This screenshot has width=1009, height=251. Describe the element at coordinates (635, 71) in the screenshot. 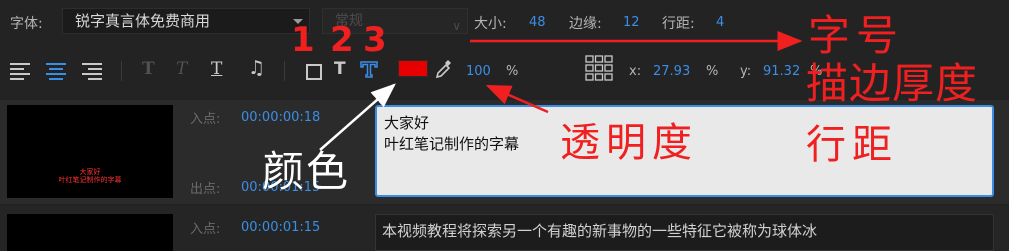

I see `x-label: x:` at that location.